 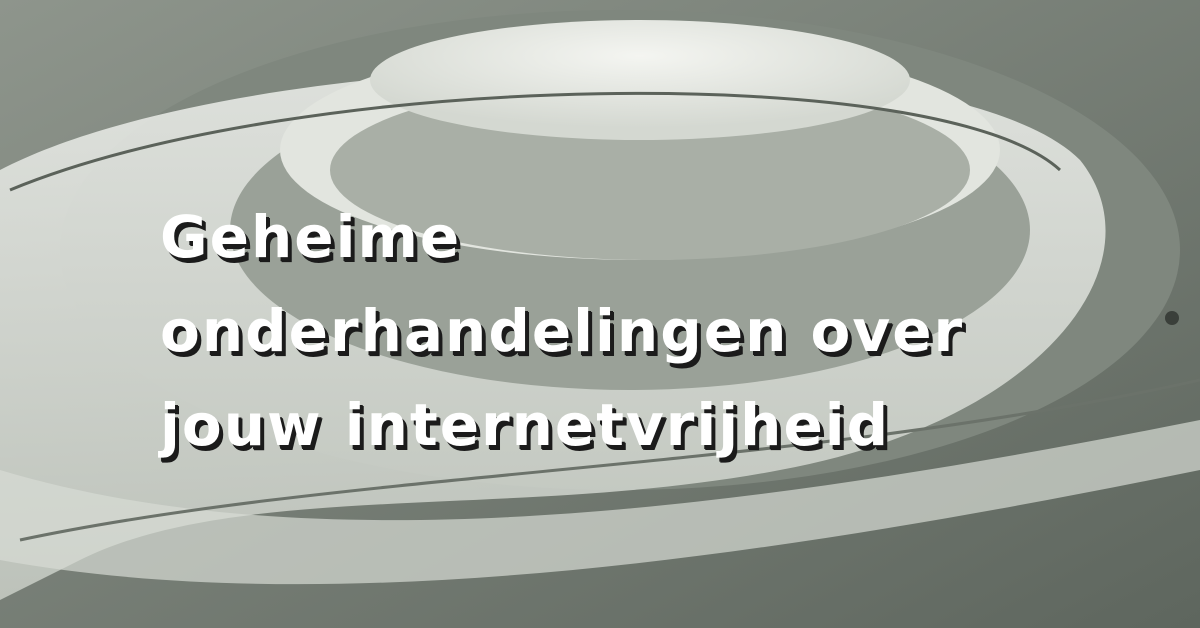 What do you see at coordinates (311, 237) in the screenshot?
I see `headline-line-1: Geheime` at bounding box center [311, 237].